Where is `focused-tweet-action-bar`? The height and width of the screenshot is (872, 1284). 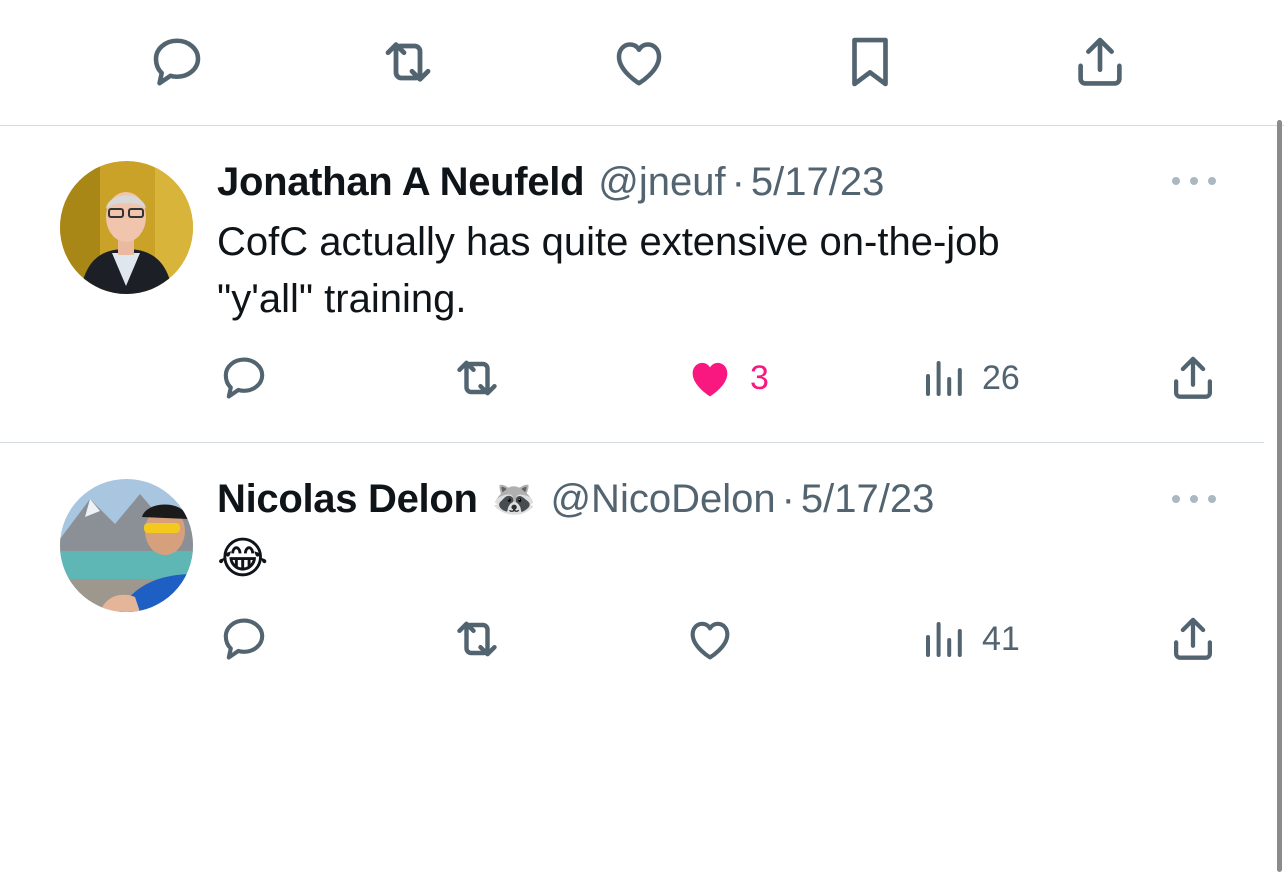
focused-tweet-action-bar is located at coordinates (642, 63).